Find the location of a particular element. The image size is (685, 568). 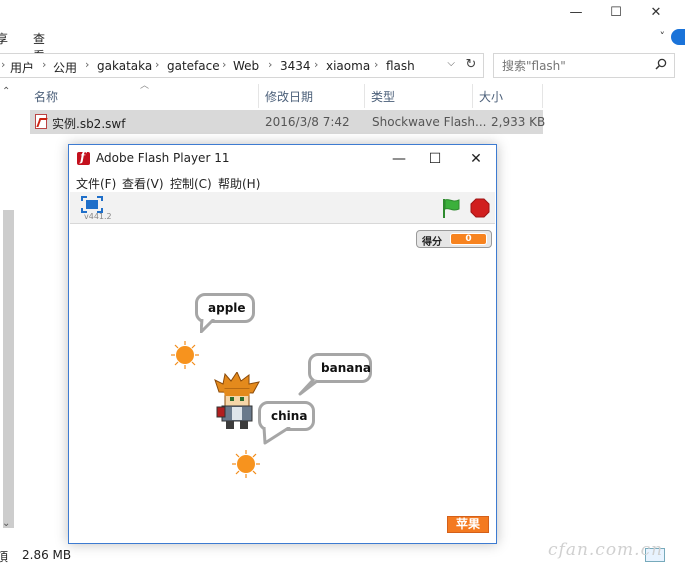

nav-scrollbar-thumb is located at coordinates (8, 369).